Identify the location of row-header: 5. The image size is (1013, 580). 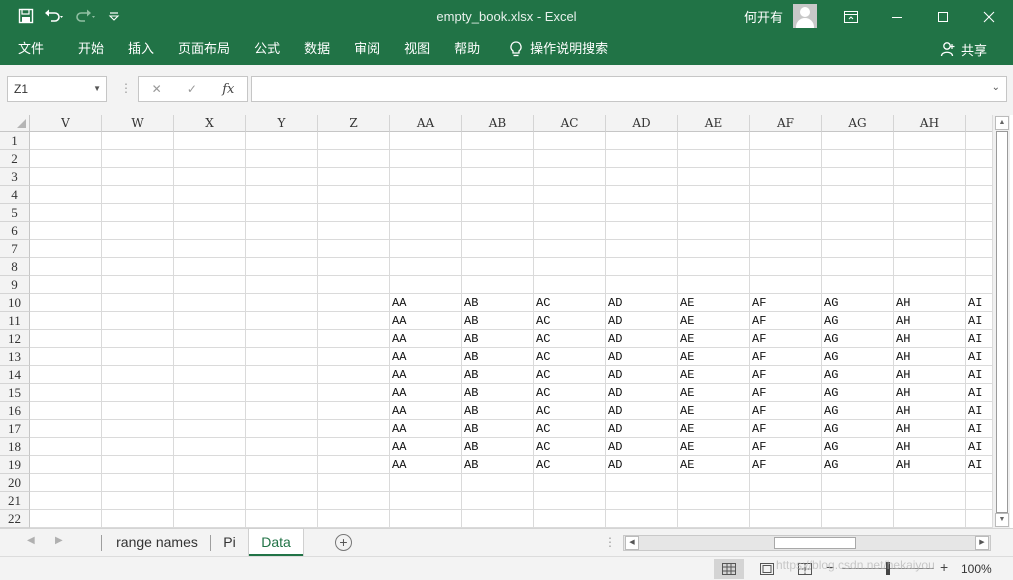
(15, 213).